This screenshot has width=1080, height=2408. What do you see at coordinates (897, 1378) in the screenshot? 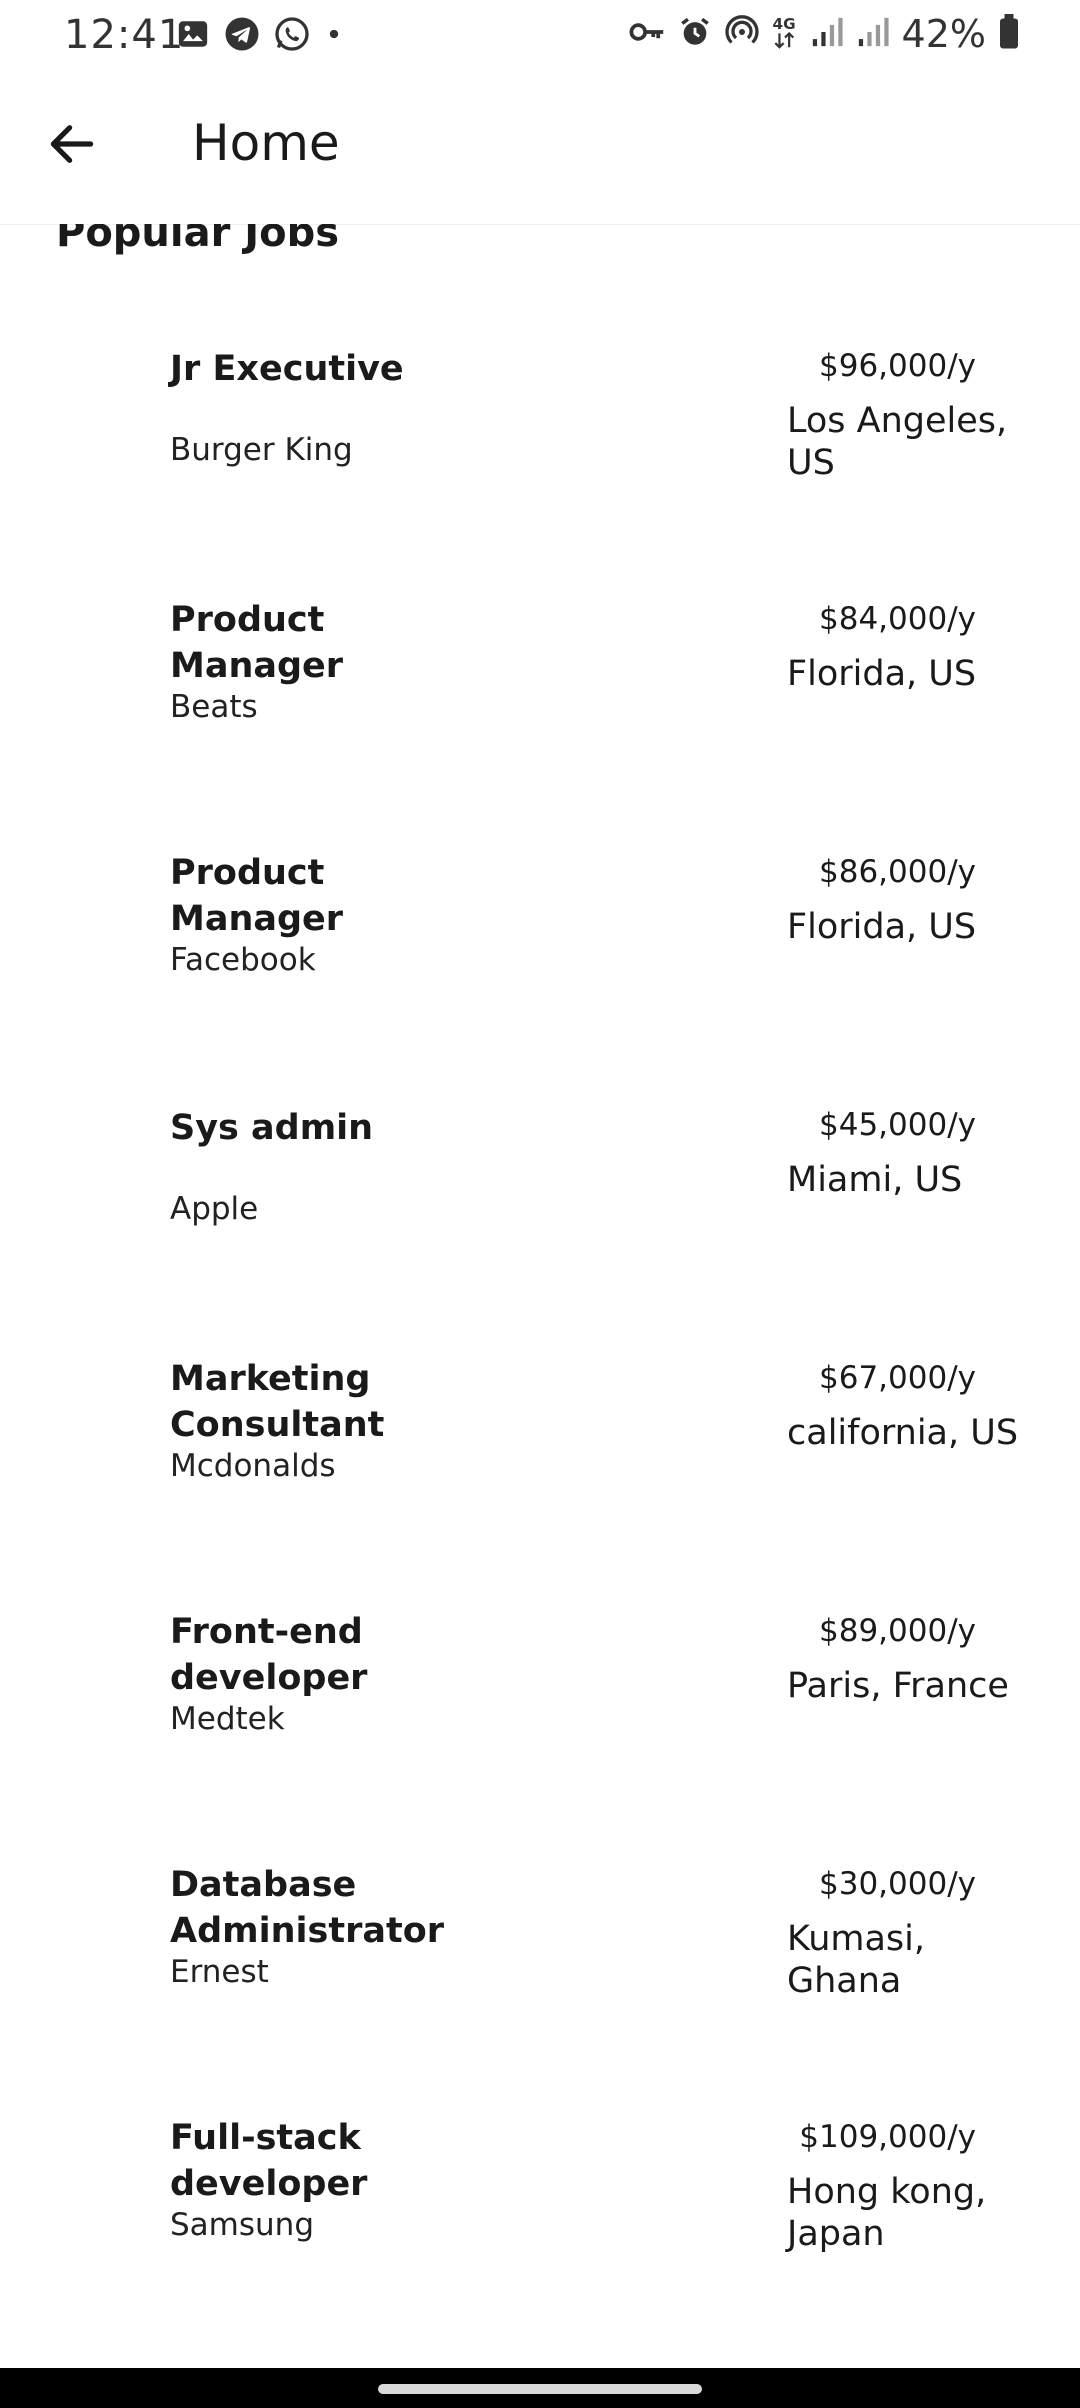
I see `job-salary: $67,000/y` at bounding box center [897, 1378].